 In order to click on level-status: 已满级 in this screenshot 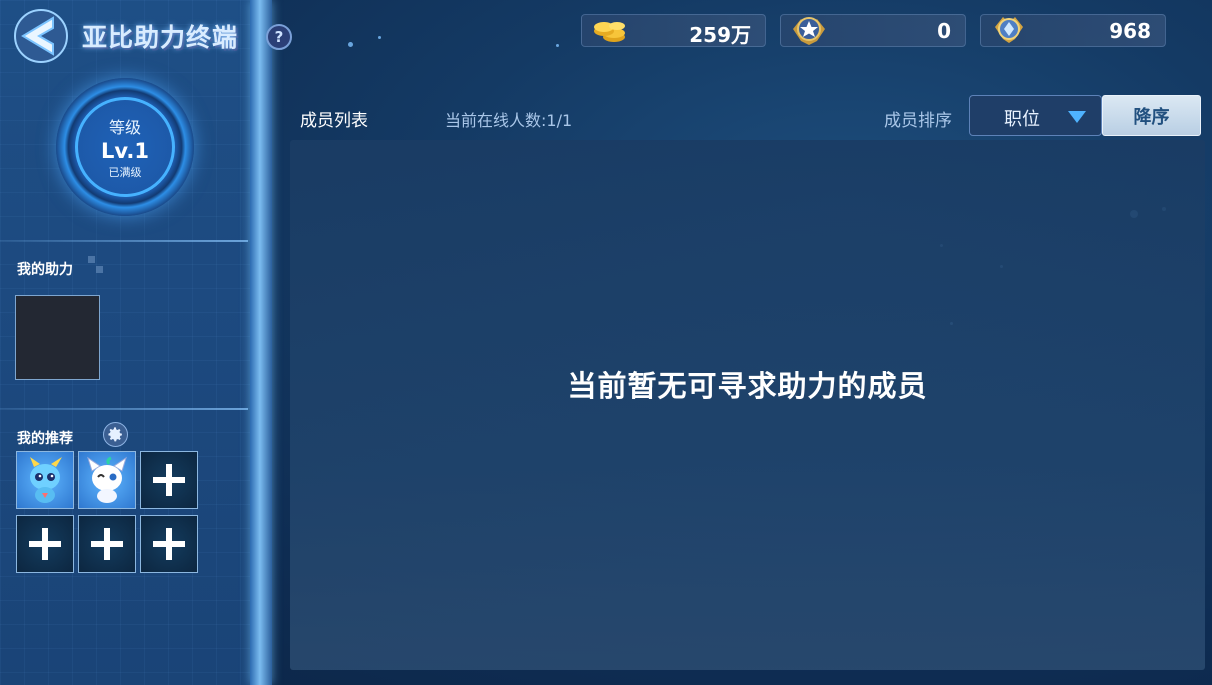, I will do `click(125, 172)`.